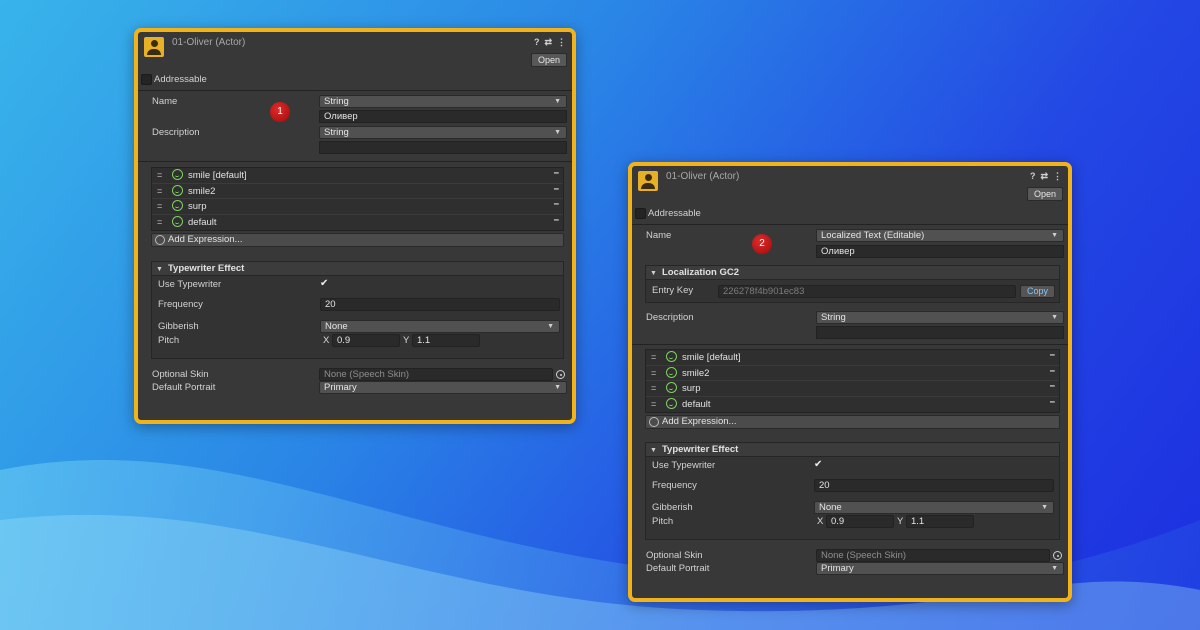 Image resolution: width=1200 pixels, height=630 pixels. I want to click on copy-button: Copy, so click(1038, 291).